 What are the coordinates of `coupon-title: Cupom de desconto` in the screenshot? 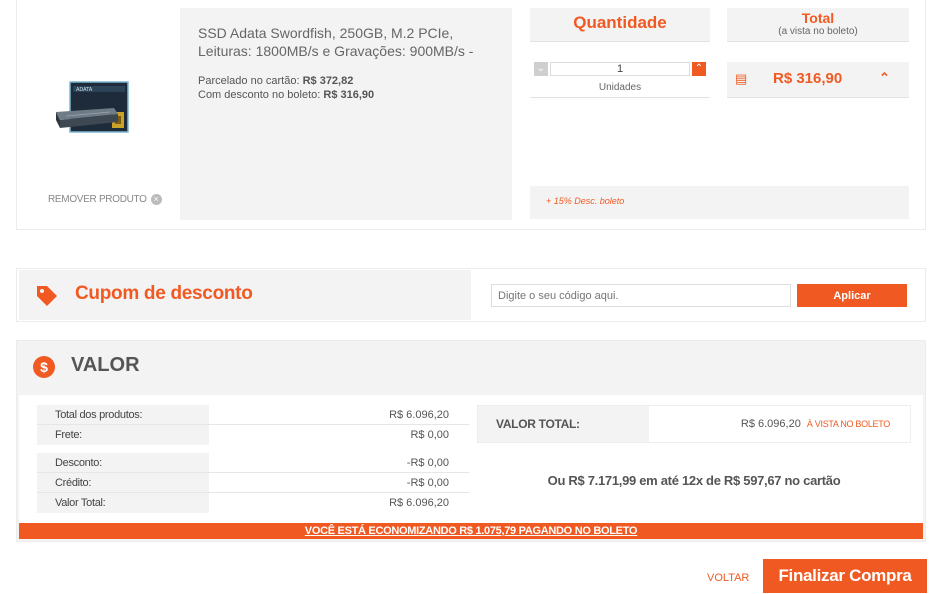 It's located at (164, 293).